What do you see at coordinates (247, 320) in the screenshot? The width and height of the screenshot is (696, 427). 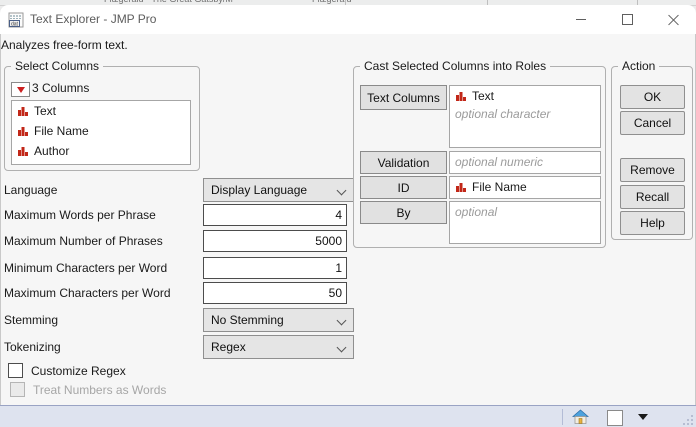 I see `stemming-value: No Stemming` at bounding box center [247, 320].